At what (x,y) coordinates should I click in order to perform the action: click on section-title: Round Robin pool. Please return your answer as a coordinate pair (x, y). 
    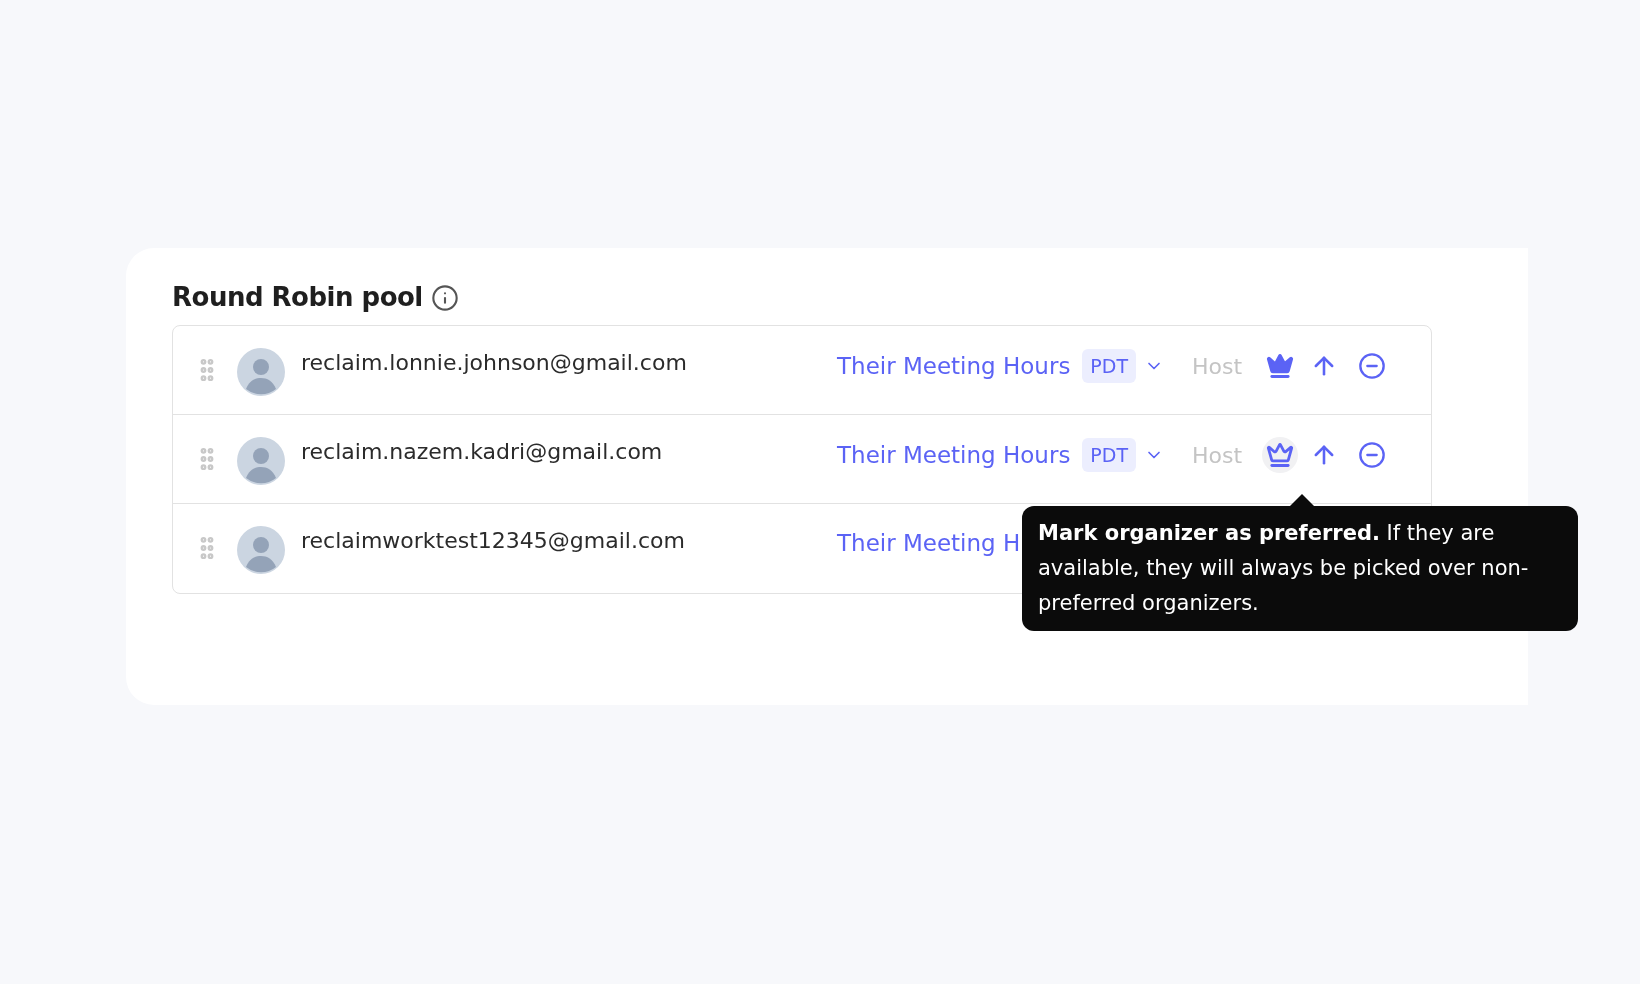
    Looking at the image, I should click on (297, 297).